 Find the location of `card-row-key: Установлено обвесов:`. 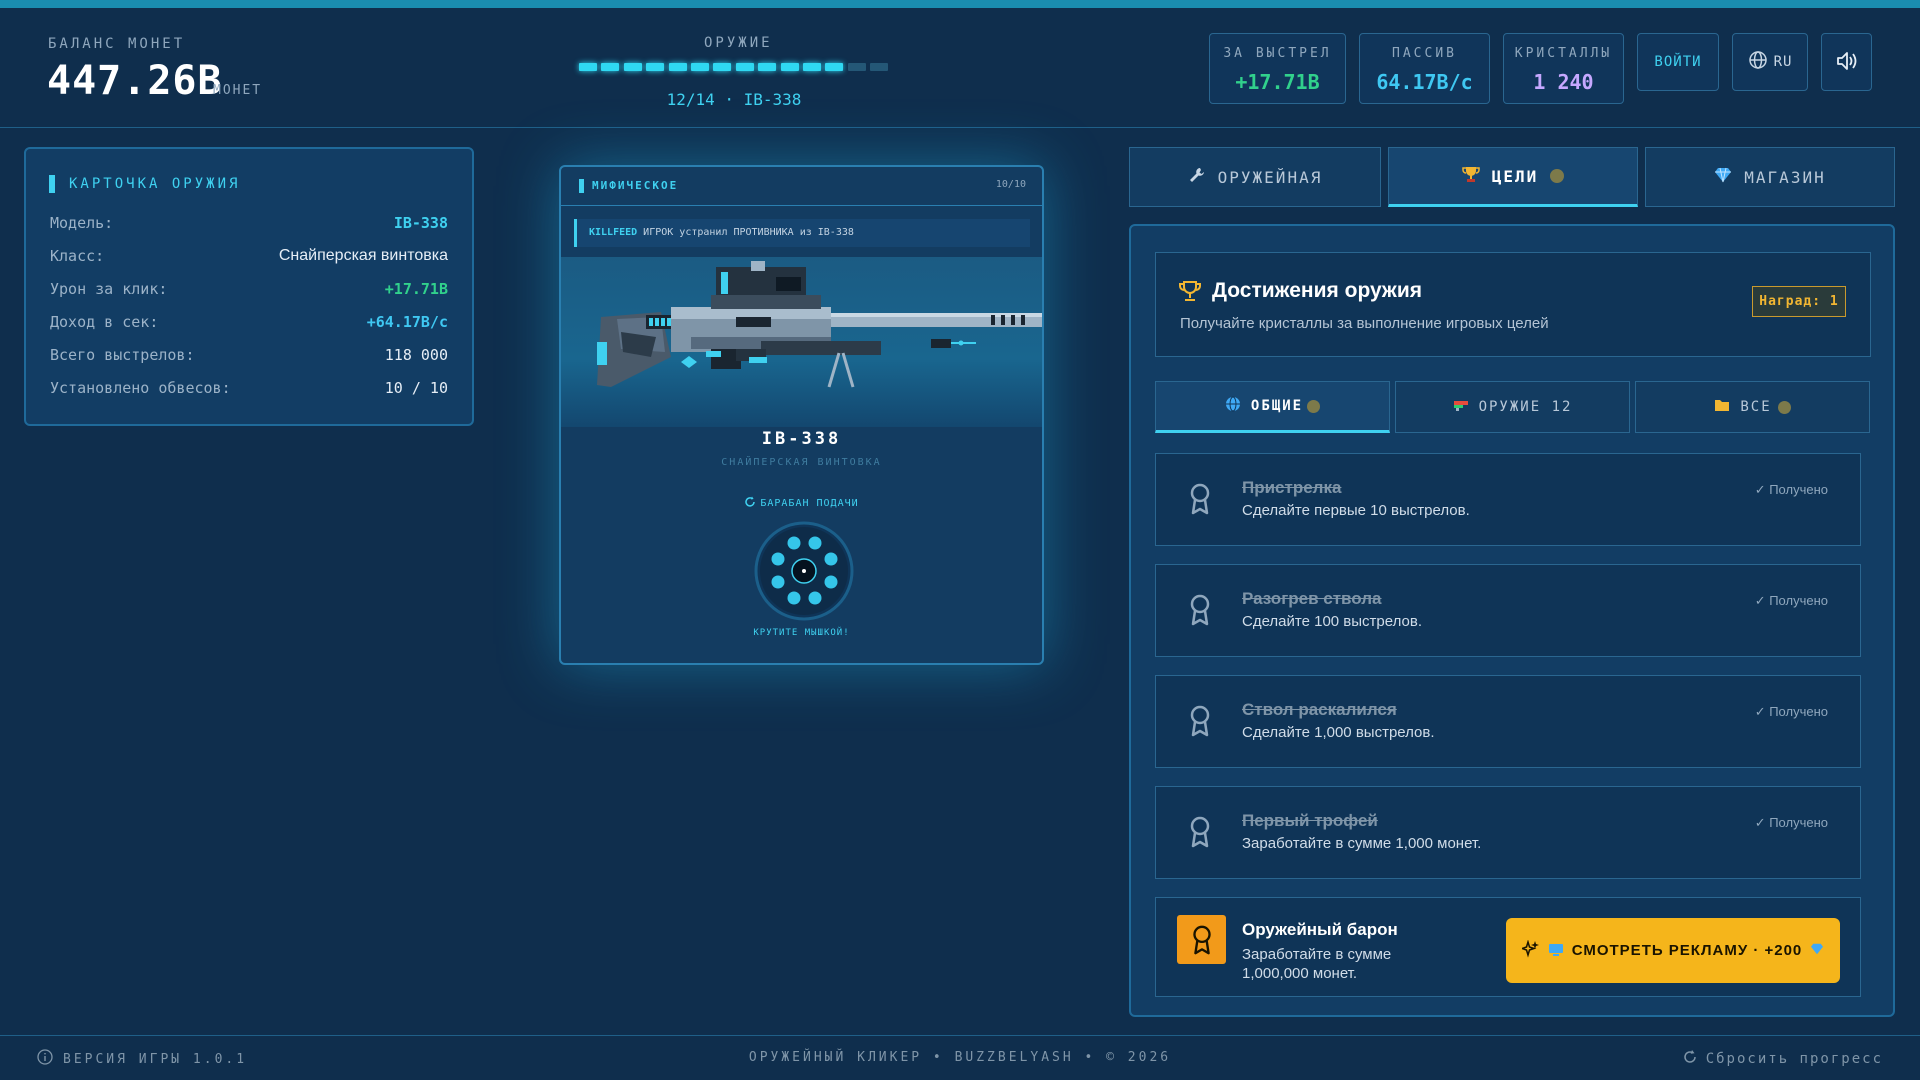

card-row-key: Установлено обвесов: is located at coordinates (140, 388).